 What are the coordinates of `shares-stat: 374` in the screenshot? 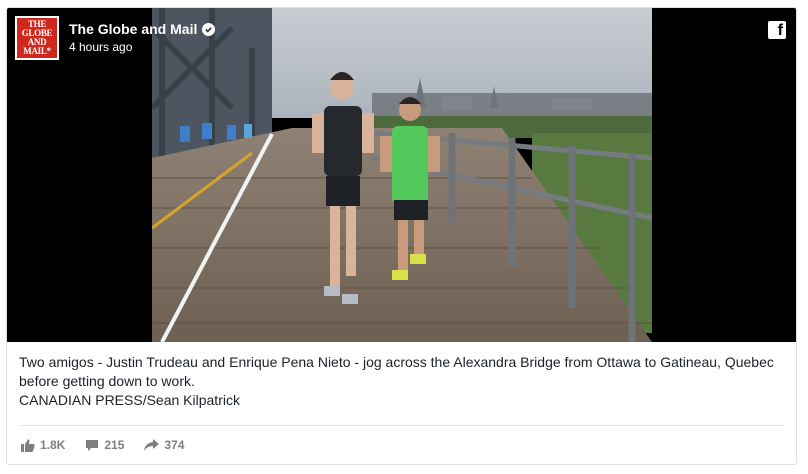 It's located at (164, 445).